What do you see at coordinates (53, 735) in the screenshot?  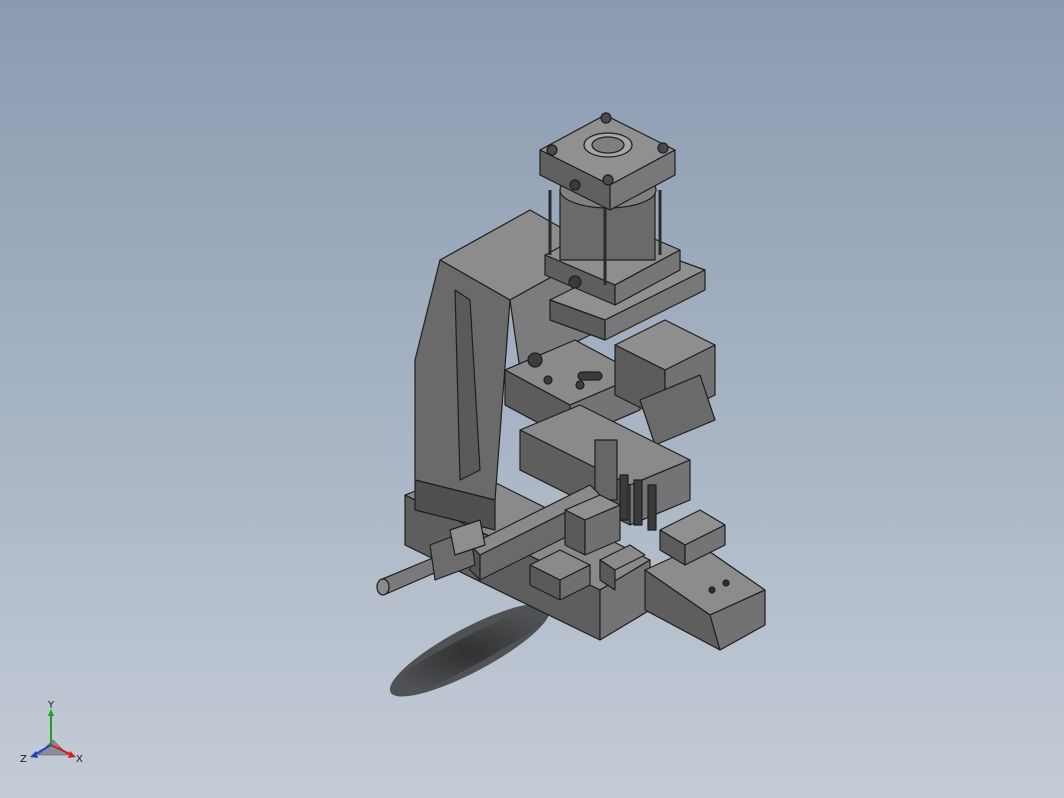 I see `axis-triad: Y X Z` at bounding box center [53, 735].